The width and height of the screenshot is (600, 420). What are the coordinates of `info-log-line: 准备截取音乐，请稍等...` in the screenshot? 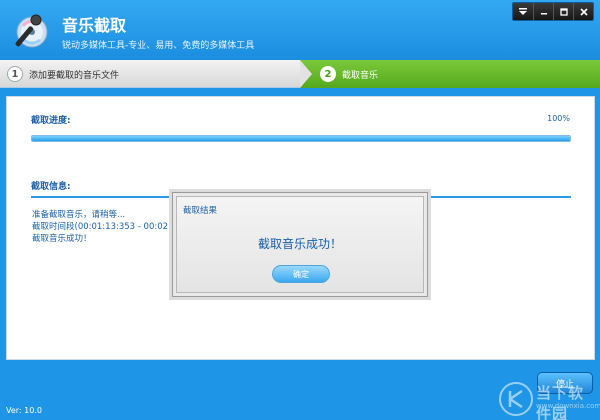 It's located at (79, 215).